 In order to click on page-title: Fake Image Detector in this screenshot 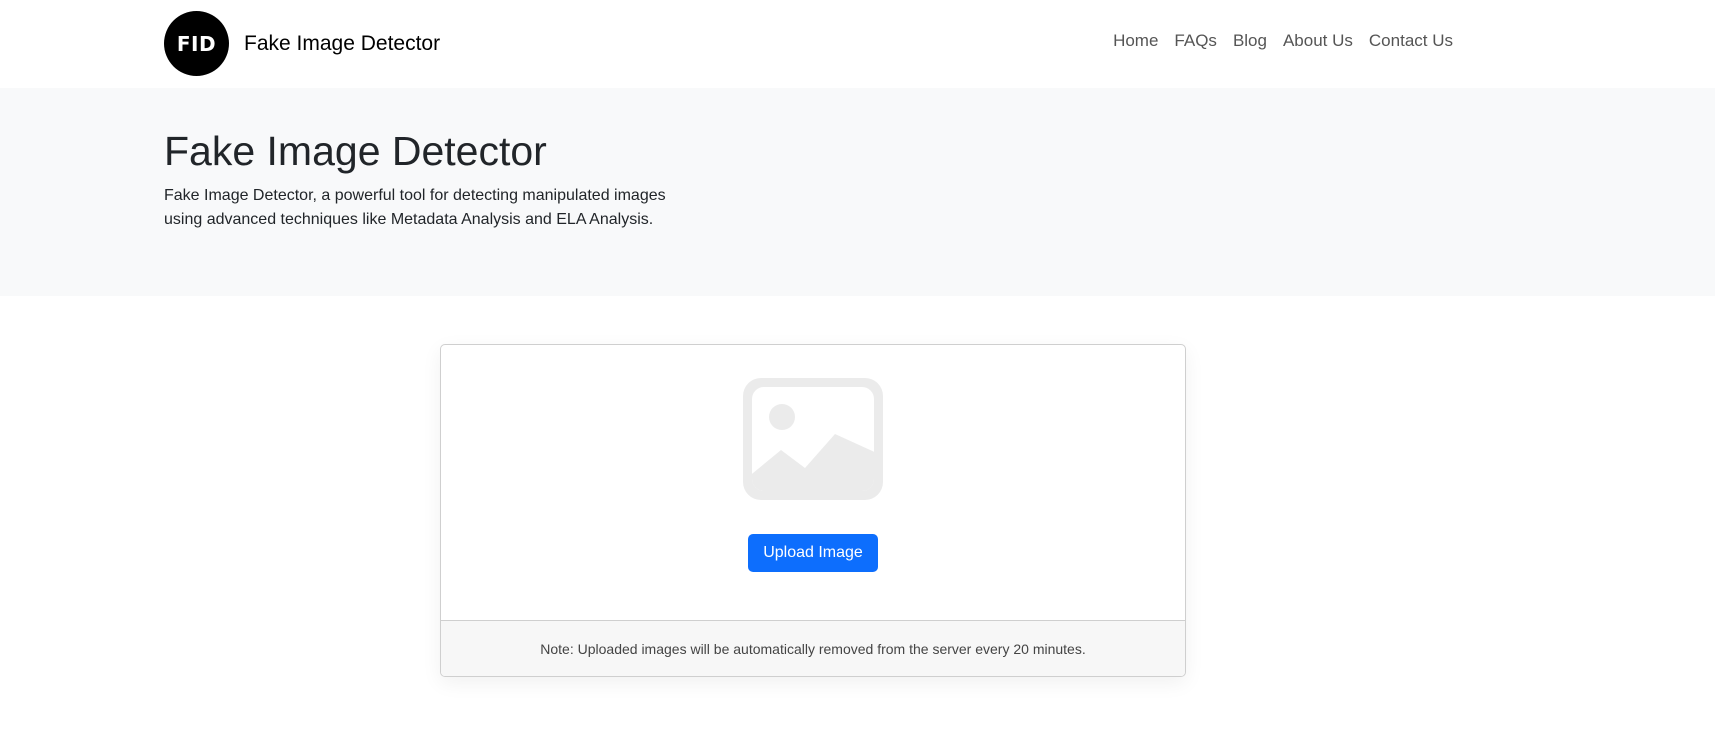, I will do `click(355, 151)`.